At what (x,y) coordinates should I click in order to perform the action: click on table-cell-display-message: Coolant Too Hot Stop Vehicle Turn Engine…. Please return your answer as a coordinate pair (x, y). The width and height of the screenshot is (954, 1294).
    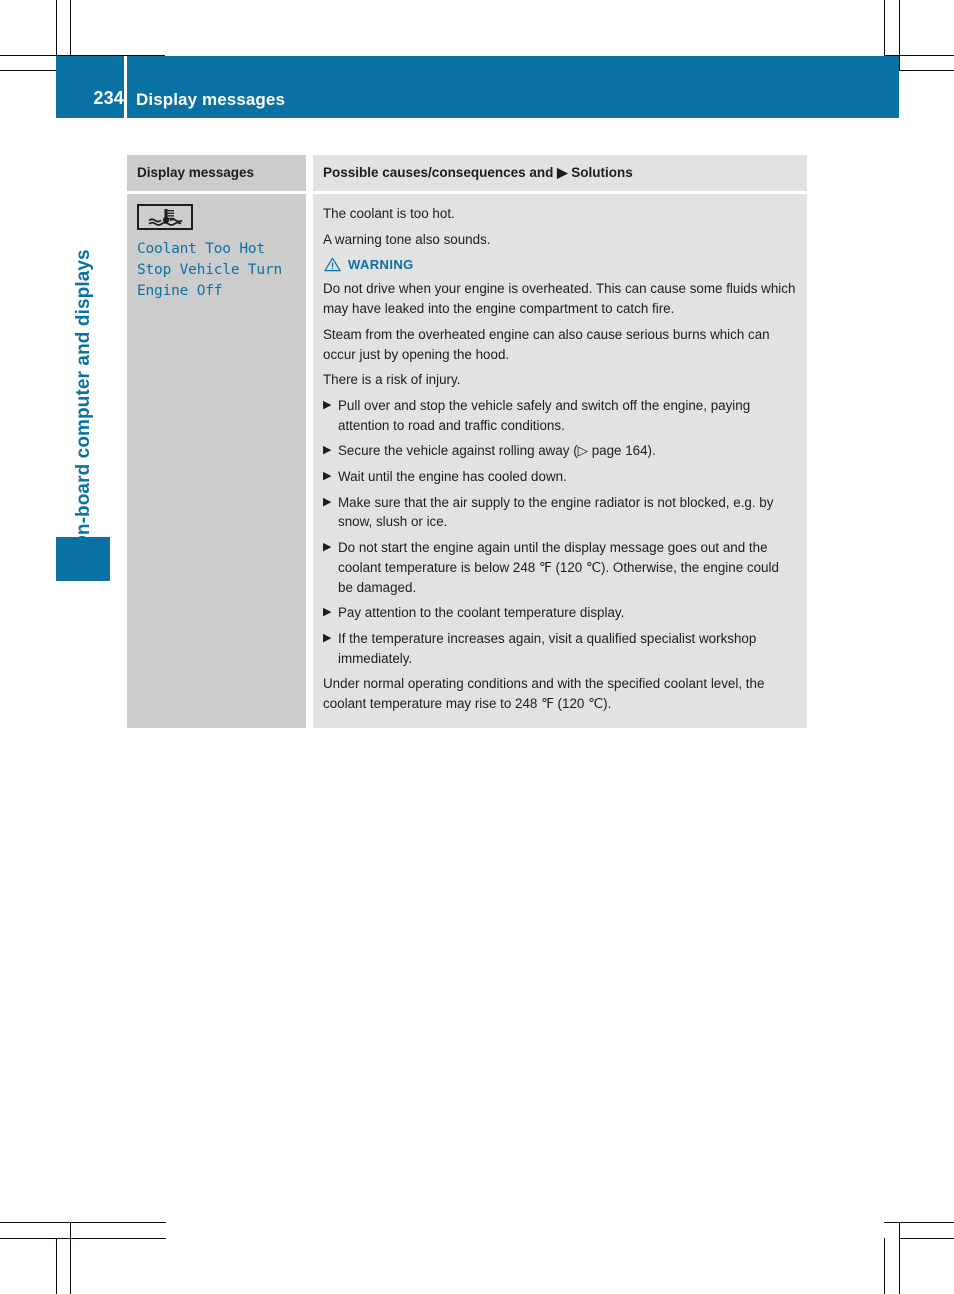
    Looking at the image, I should click on (216, 461).